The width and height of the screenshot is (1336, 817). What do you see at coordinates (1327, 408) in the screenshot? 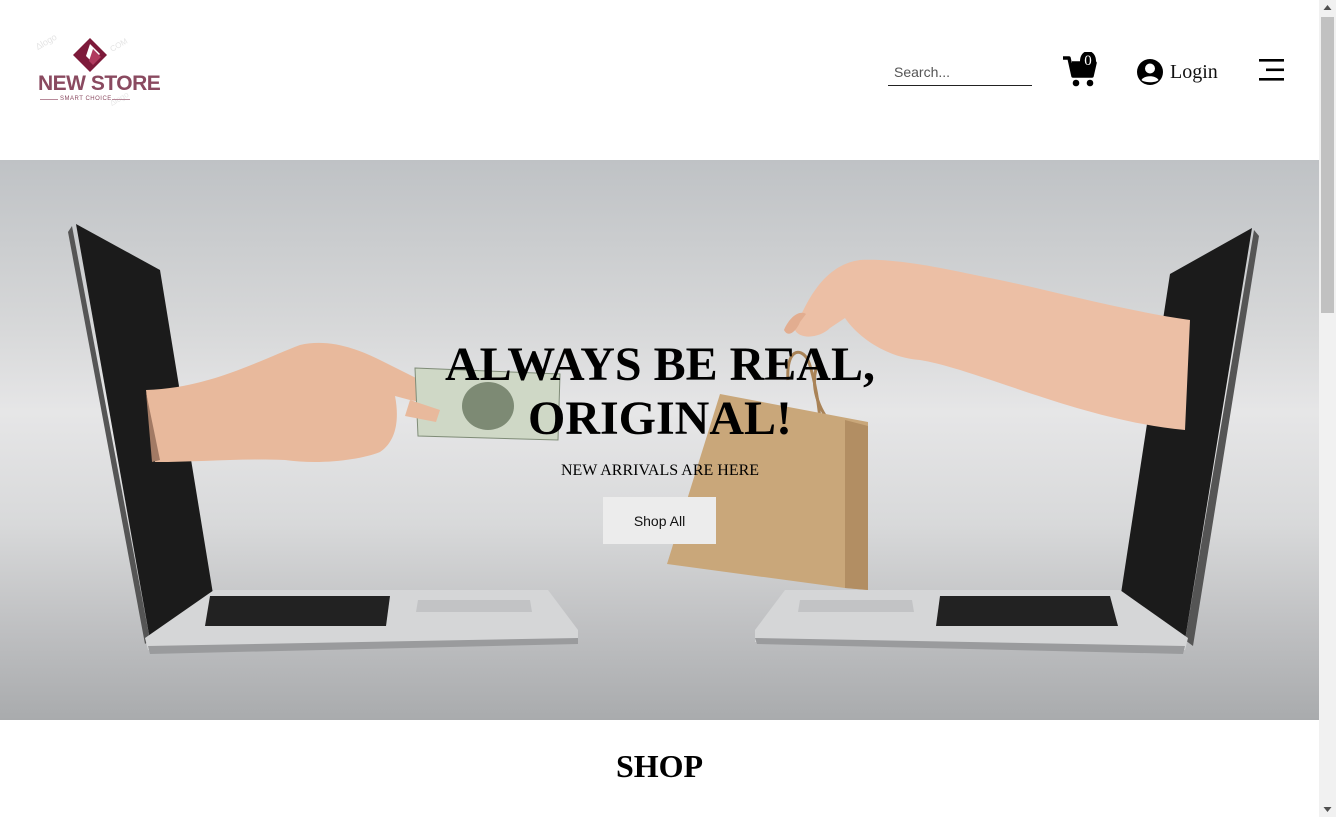
I see `vertical-scrollbar` at bounding box center [1327, 408].